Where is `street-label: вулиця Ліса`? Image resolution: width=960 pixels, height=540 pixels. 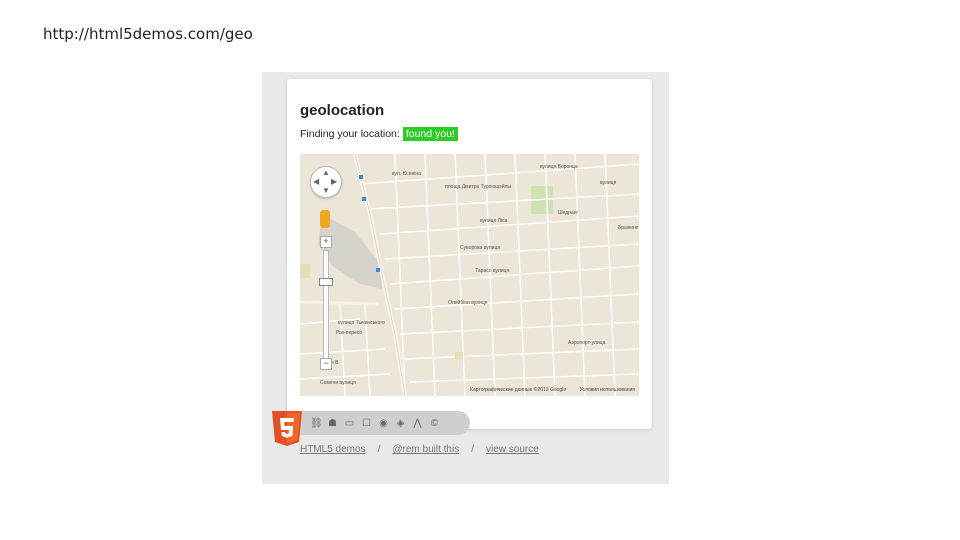 street-label: вулиця Ліса is located at coordinates (493, 221).